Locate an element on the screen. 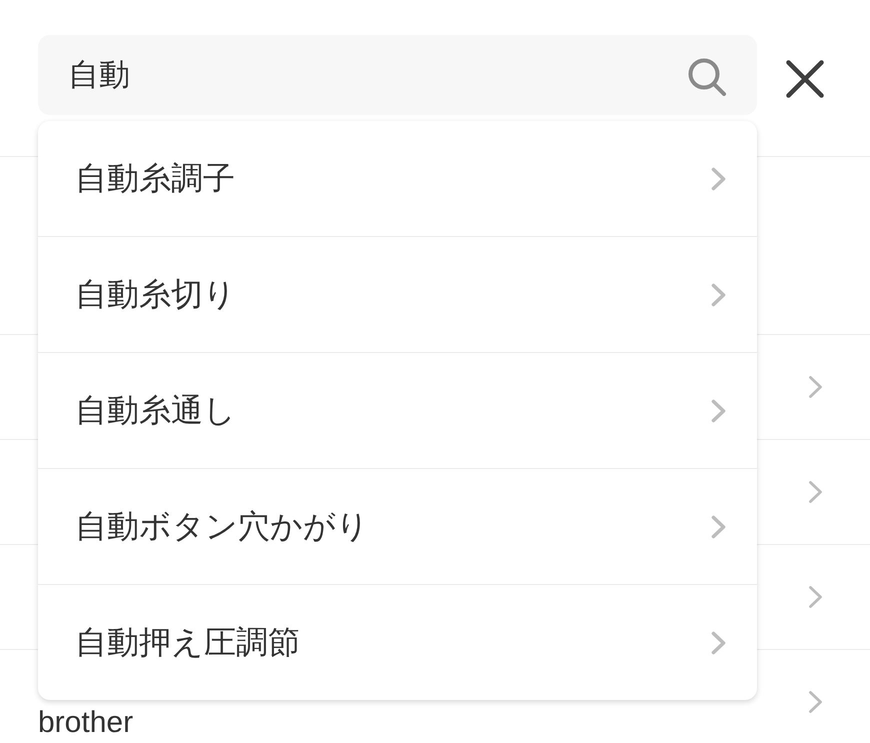  suggestion-item: 自動押え圧調節 is located at coordinates (397, 642).